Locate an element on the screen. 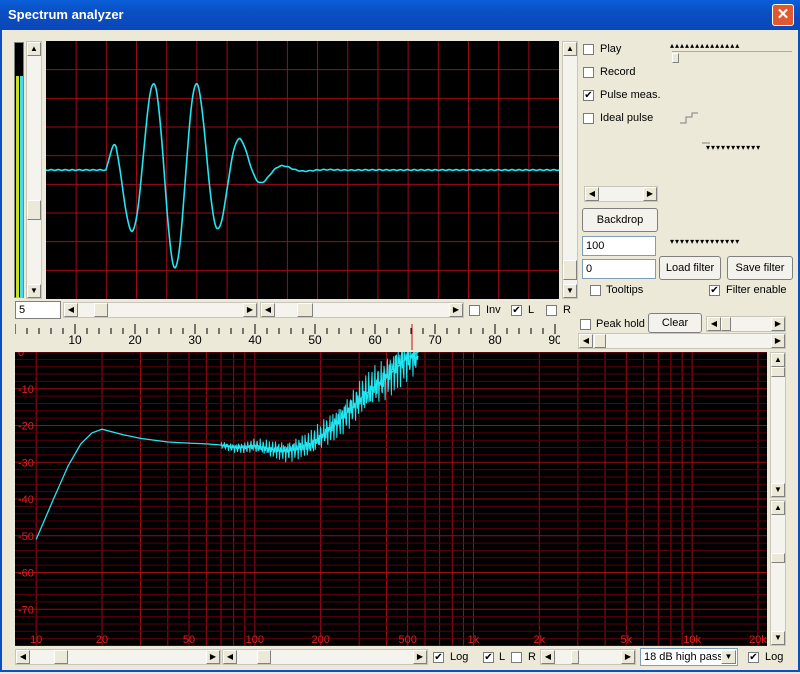 This screenshot has width=800, height=674. play-label: Play is located at coordinates (611, 49).